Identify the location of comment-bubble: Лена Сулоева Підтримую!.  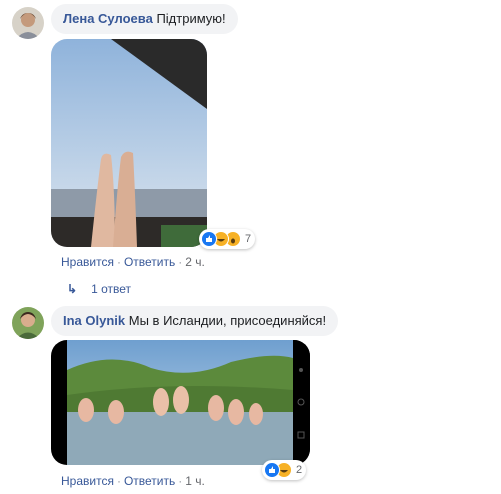
(144, 19).